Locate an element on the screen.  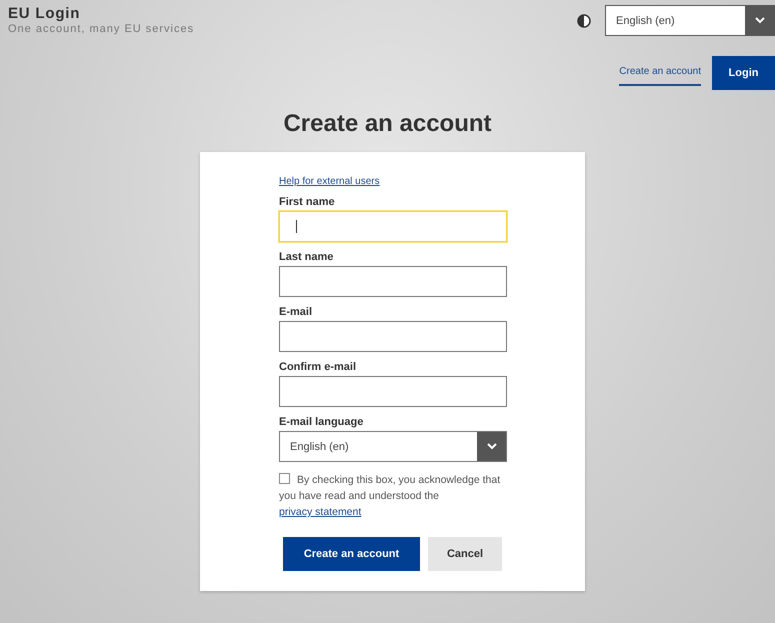
app-tagline: One account, many EU services is located at coordinates (101, 29).